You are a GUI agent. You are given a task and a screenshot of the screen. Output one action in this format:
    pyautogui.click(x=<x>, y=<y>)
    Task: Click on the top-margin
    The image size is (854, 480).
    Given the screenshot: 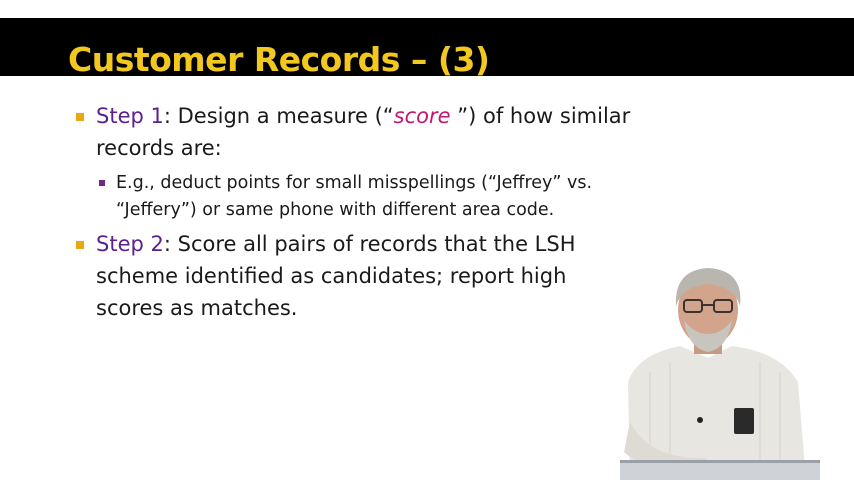 What is the action you would take?
    pyautogui.click(x=427, y=9)
    